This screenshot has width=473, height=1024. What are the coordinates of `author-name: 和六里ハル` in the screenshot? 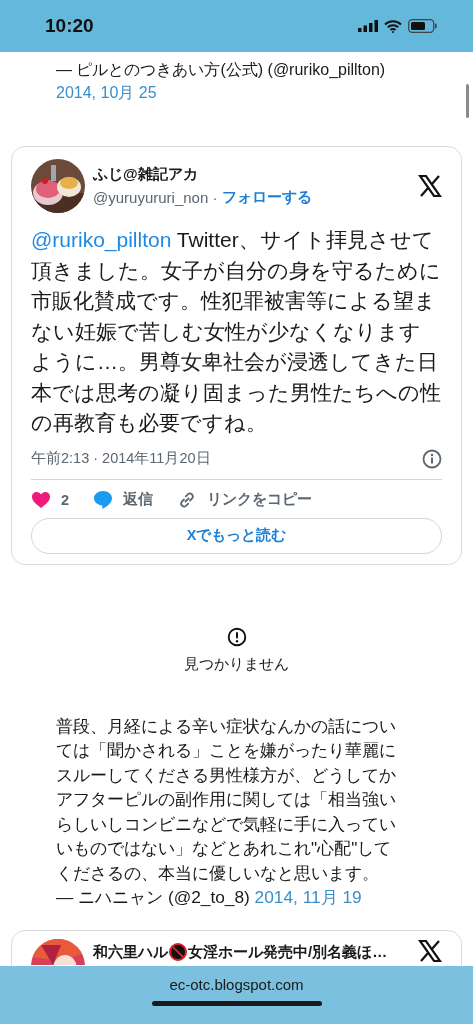 It's located at (130, 952).